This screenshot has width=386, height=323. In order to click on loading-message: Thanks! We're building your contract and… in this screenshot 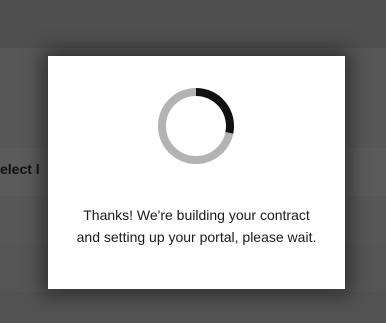, I will do `click(196, 226)`.